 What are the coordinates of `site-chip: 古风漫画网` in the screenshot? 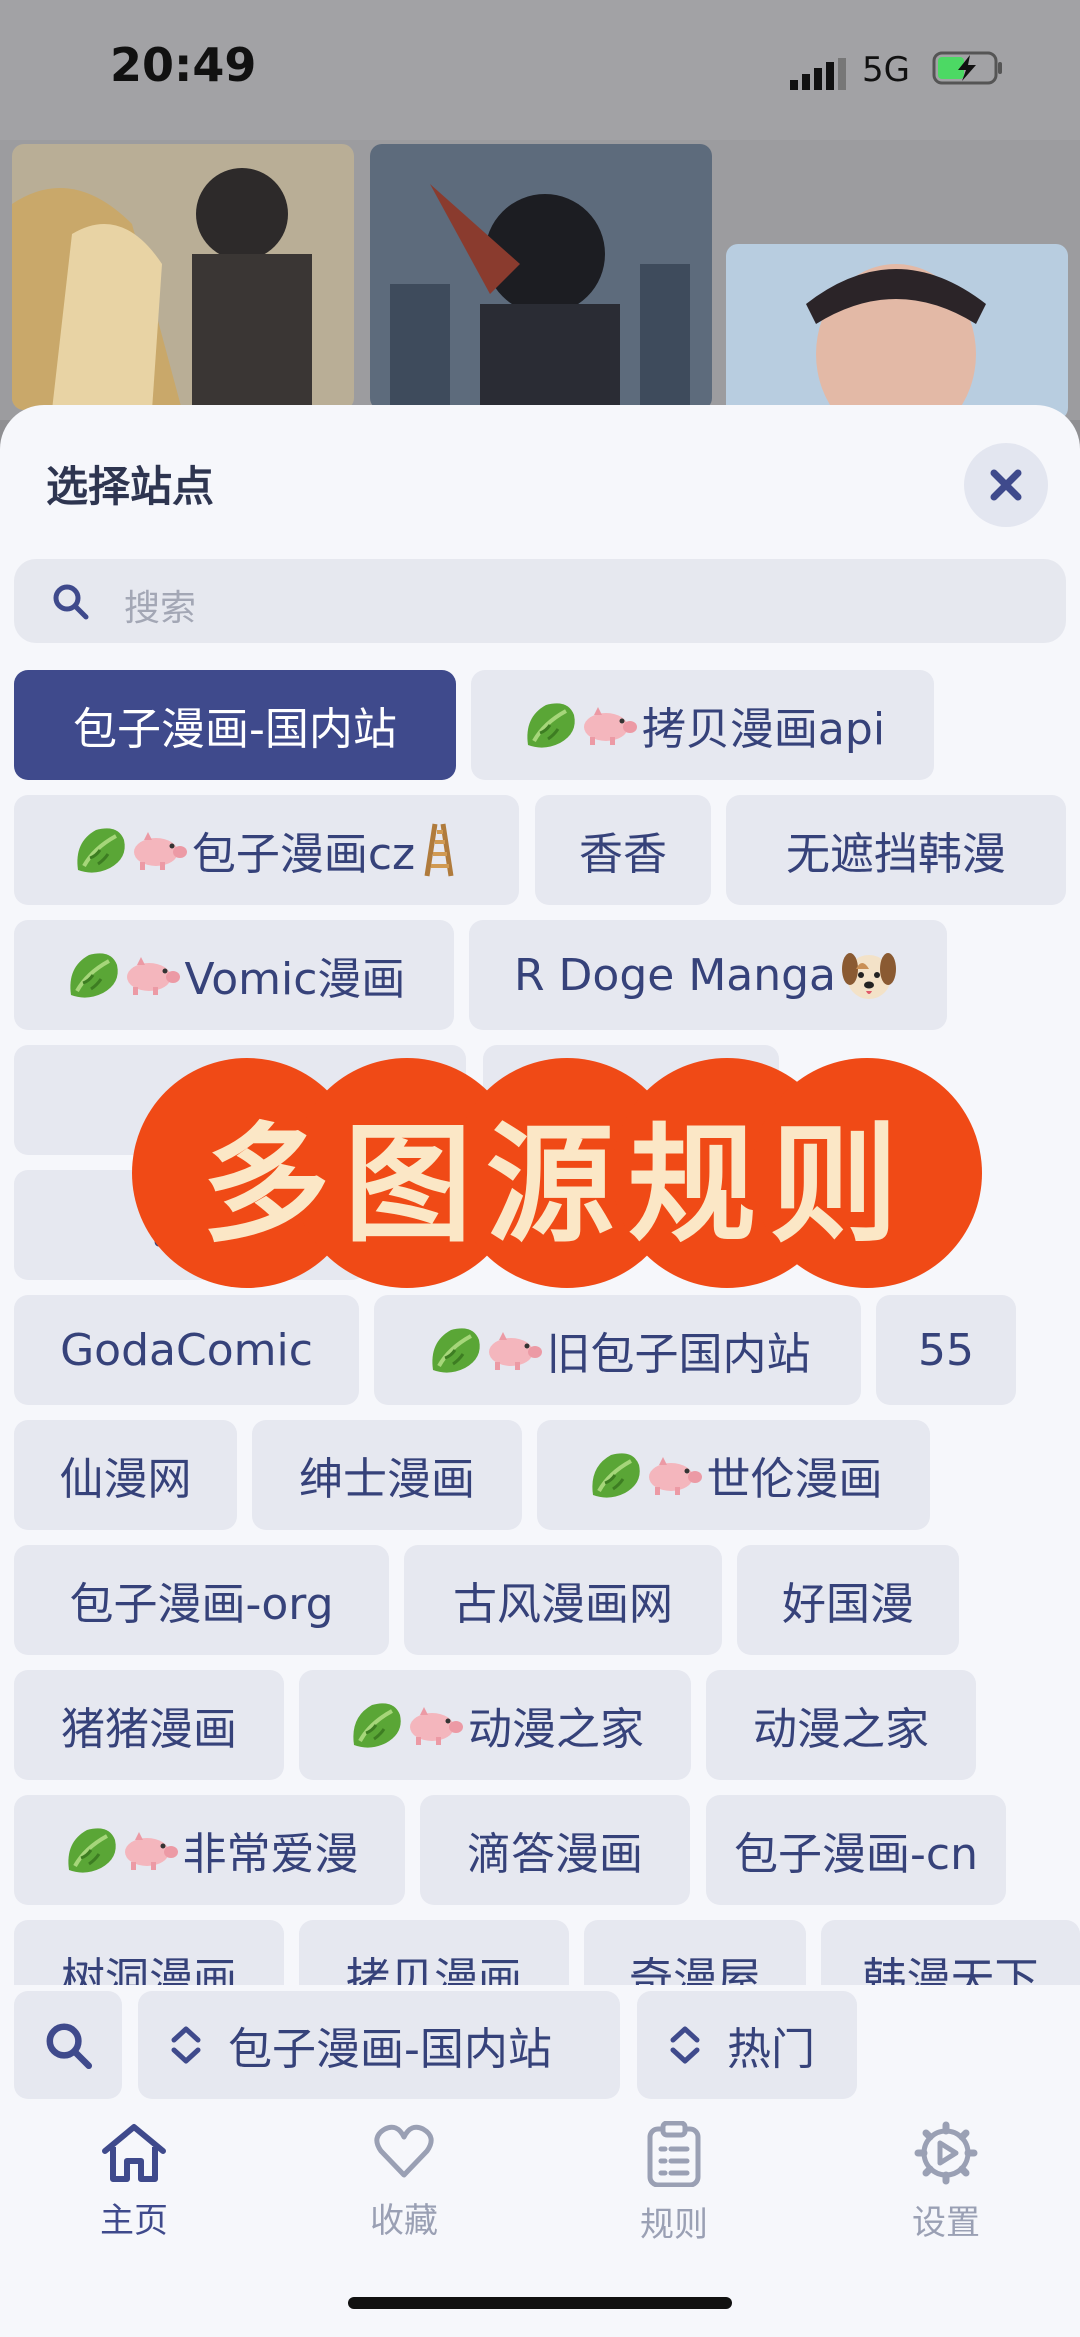 It's located at (563, 1600).